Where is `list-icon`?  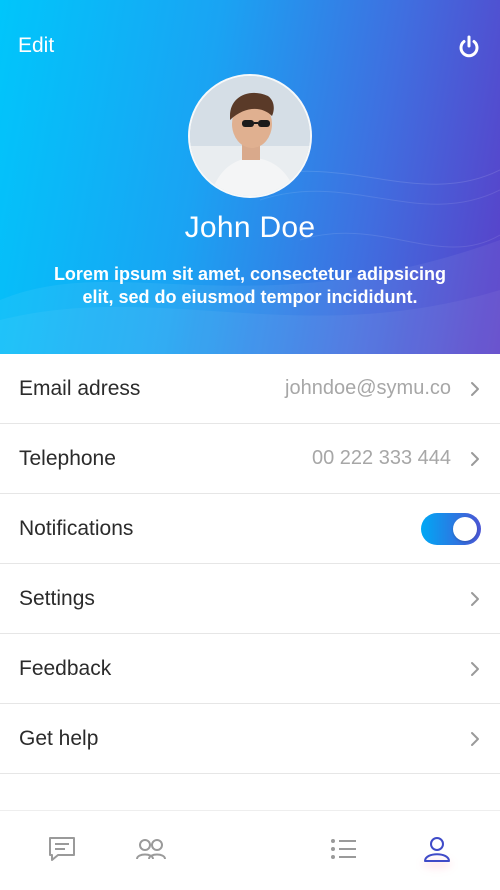
list-icon is located at coordinates (343, 849).